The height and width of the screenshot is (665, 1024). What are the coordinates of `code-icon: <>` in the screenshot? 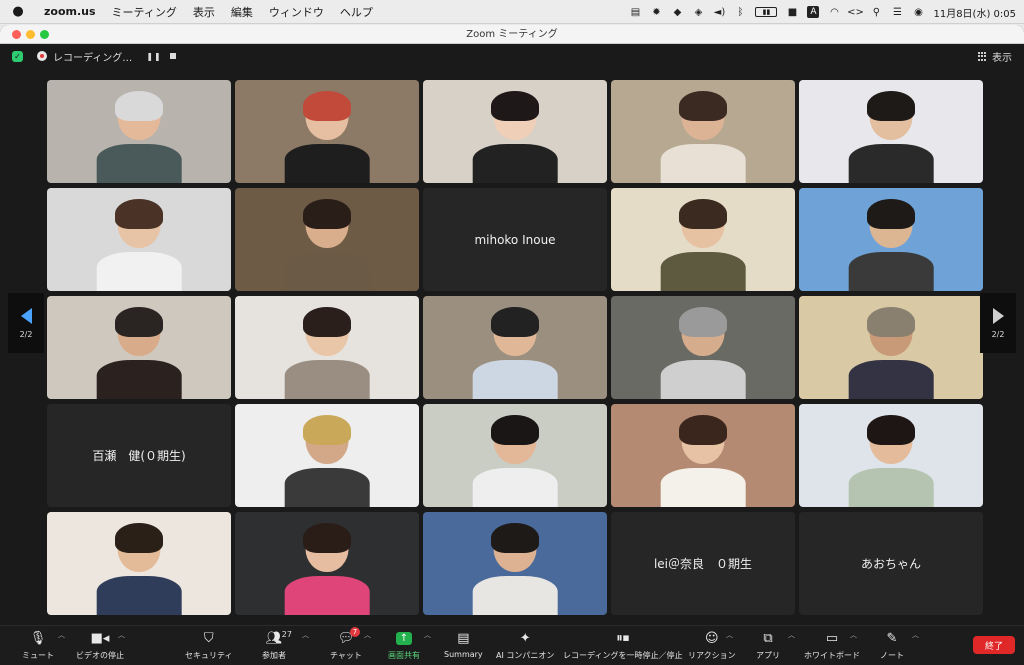 It's located at (855, 12).